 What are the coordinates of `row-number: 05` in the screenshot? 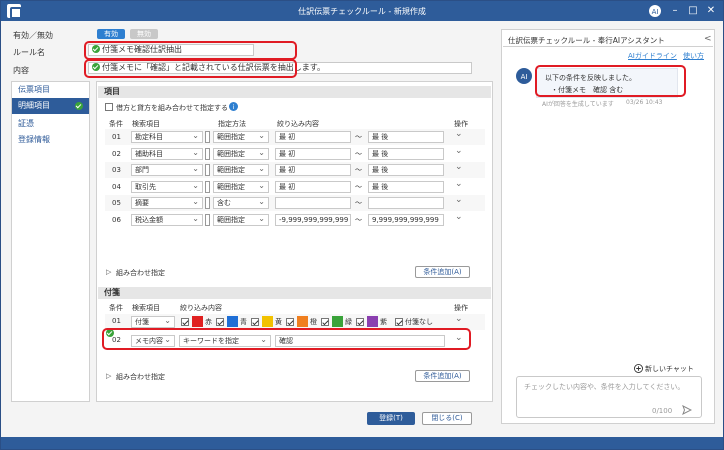 It's located at (116, 203).